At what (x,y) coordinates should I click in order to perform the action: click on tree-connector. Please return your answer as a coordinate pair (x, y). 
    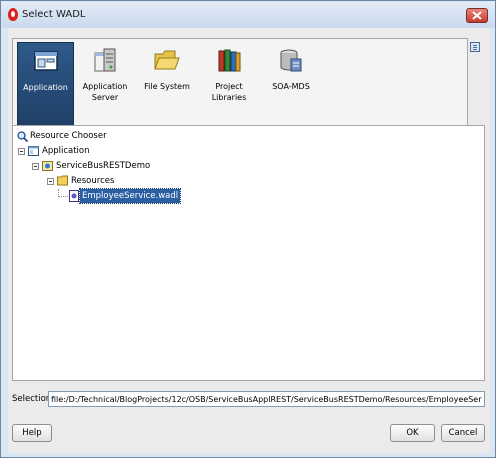
    Looking at the image, I should click on (63, 193).